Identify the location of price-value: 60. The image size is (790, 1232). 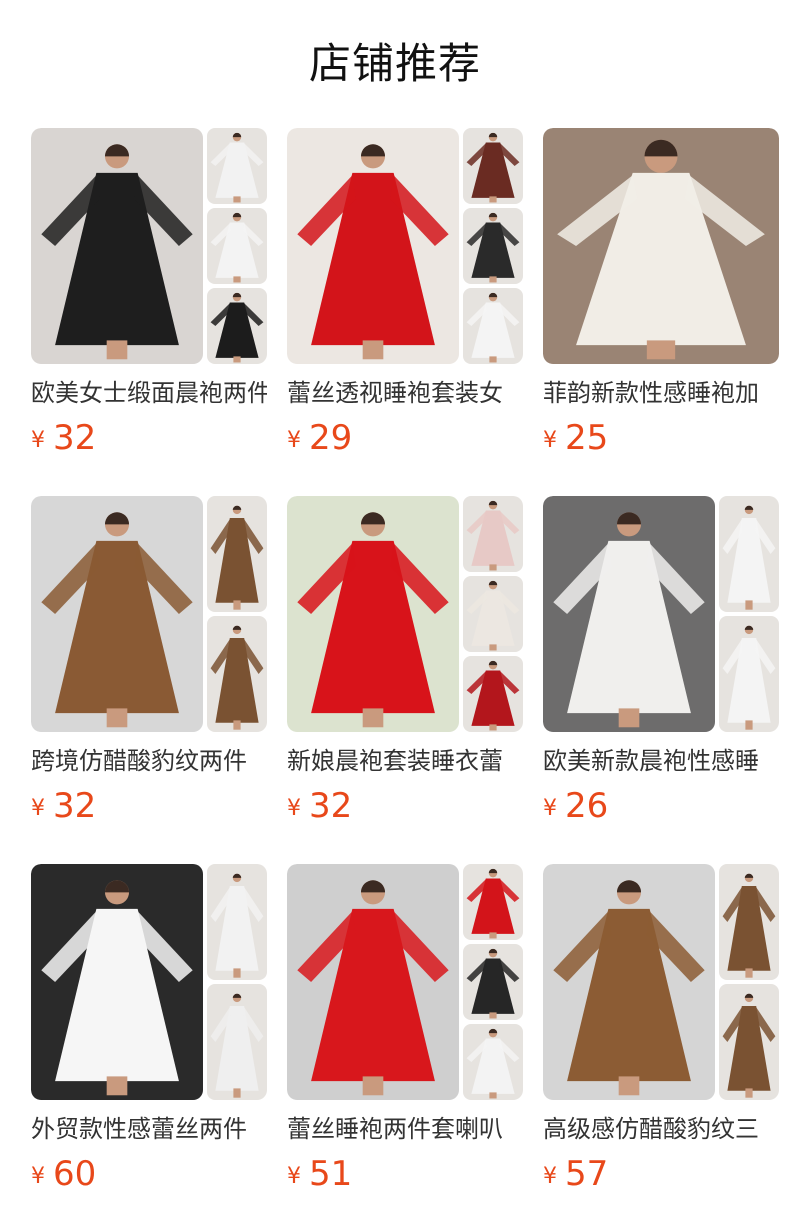
(75, 1174).